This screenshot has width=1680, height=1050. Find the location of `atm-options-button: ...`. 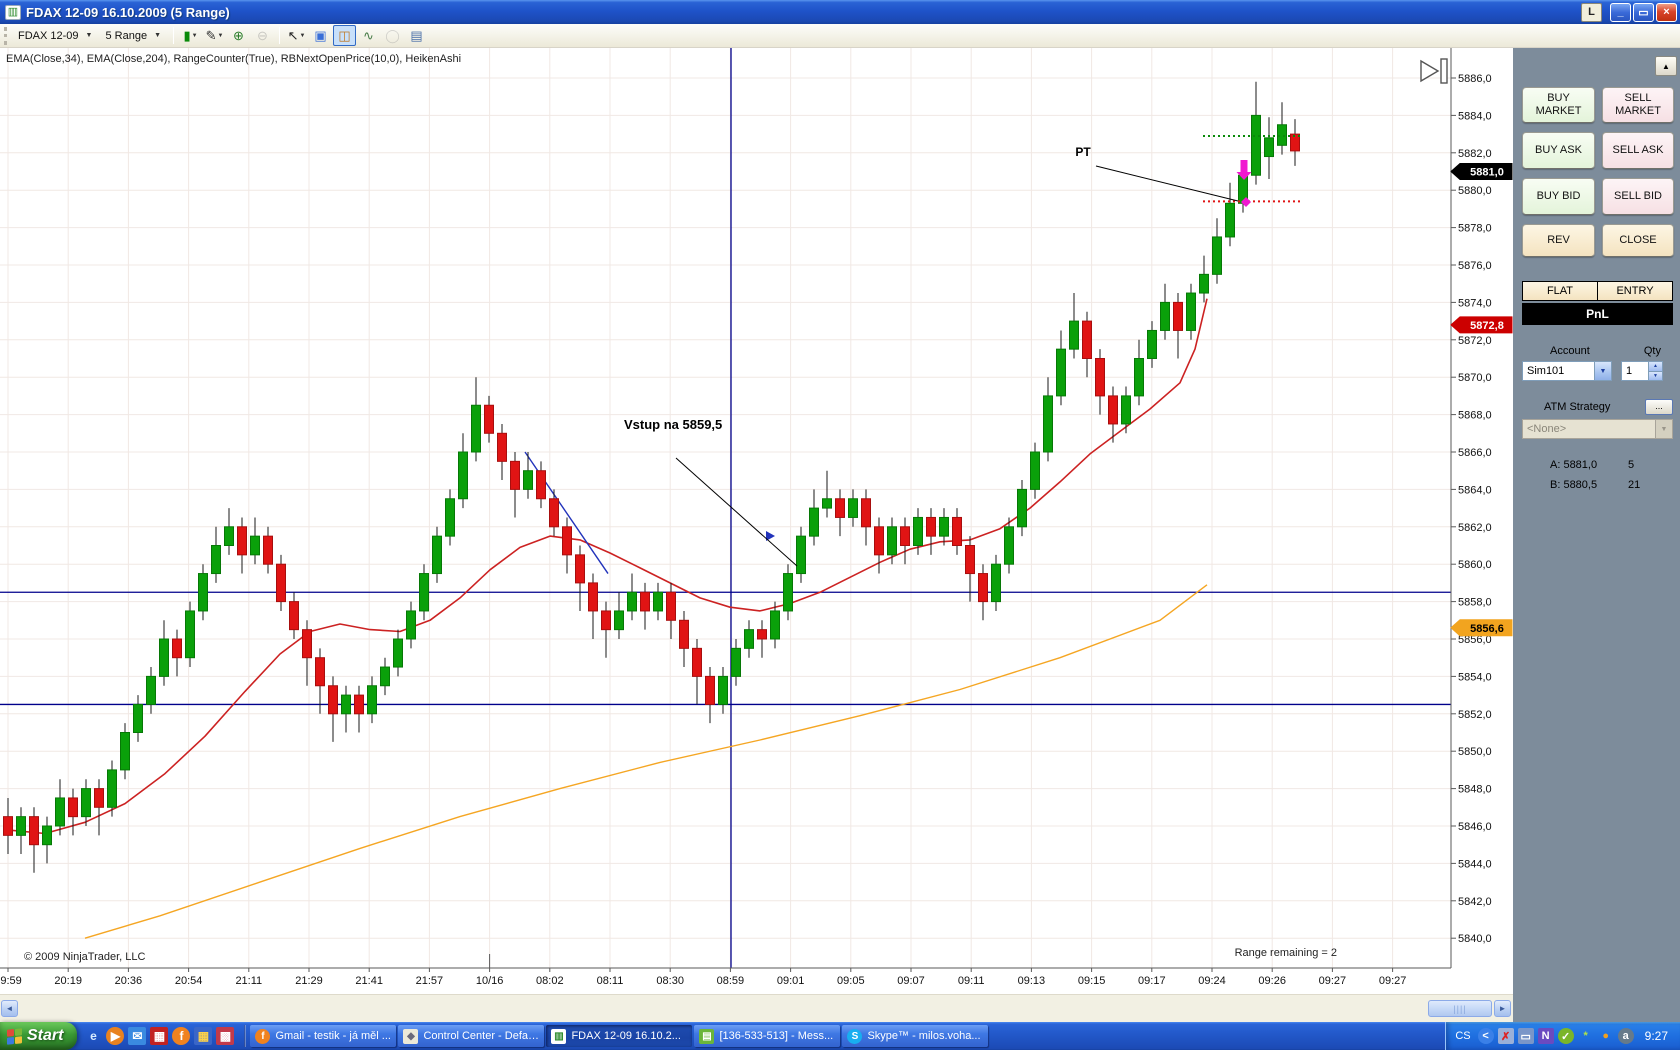

atm-options-button: ... is located at coordinates (1659, 407).